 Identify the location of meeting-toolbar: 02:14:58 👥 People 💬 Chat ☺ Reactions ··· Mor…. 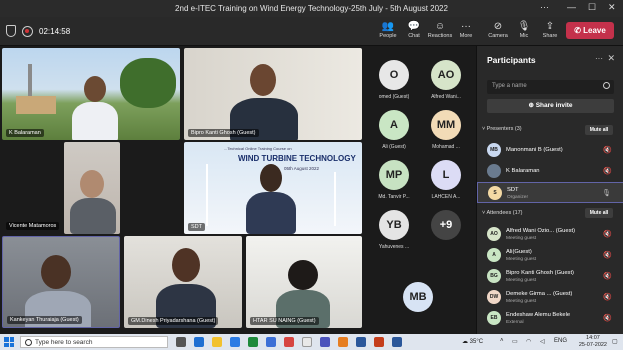
(311, 31).